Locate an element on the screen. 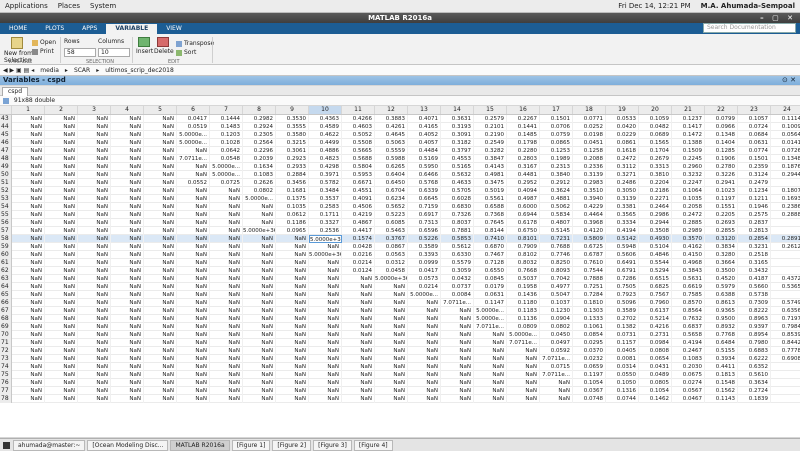 The image size is (800, 451). table-cell: 0.3968 is located at coordinates (589, 223).